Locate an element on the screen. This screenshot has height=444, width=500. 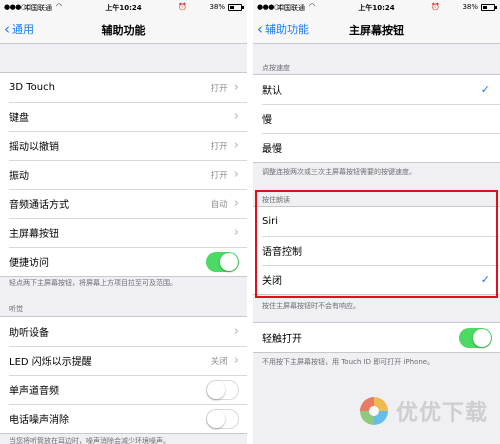
row-mono-audio: 单声道音频 is located at coordinates (123, 389).